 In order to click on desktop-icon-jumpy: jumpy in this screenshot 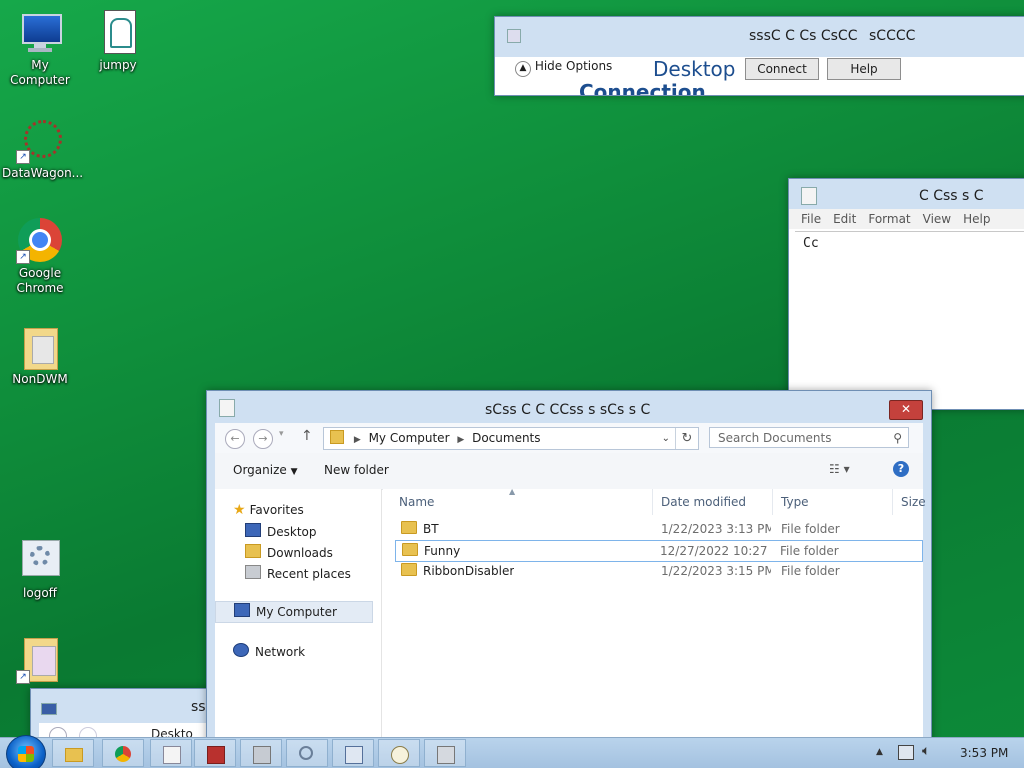, I will do `click(118, 40)`.